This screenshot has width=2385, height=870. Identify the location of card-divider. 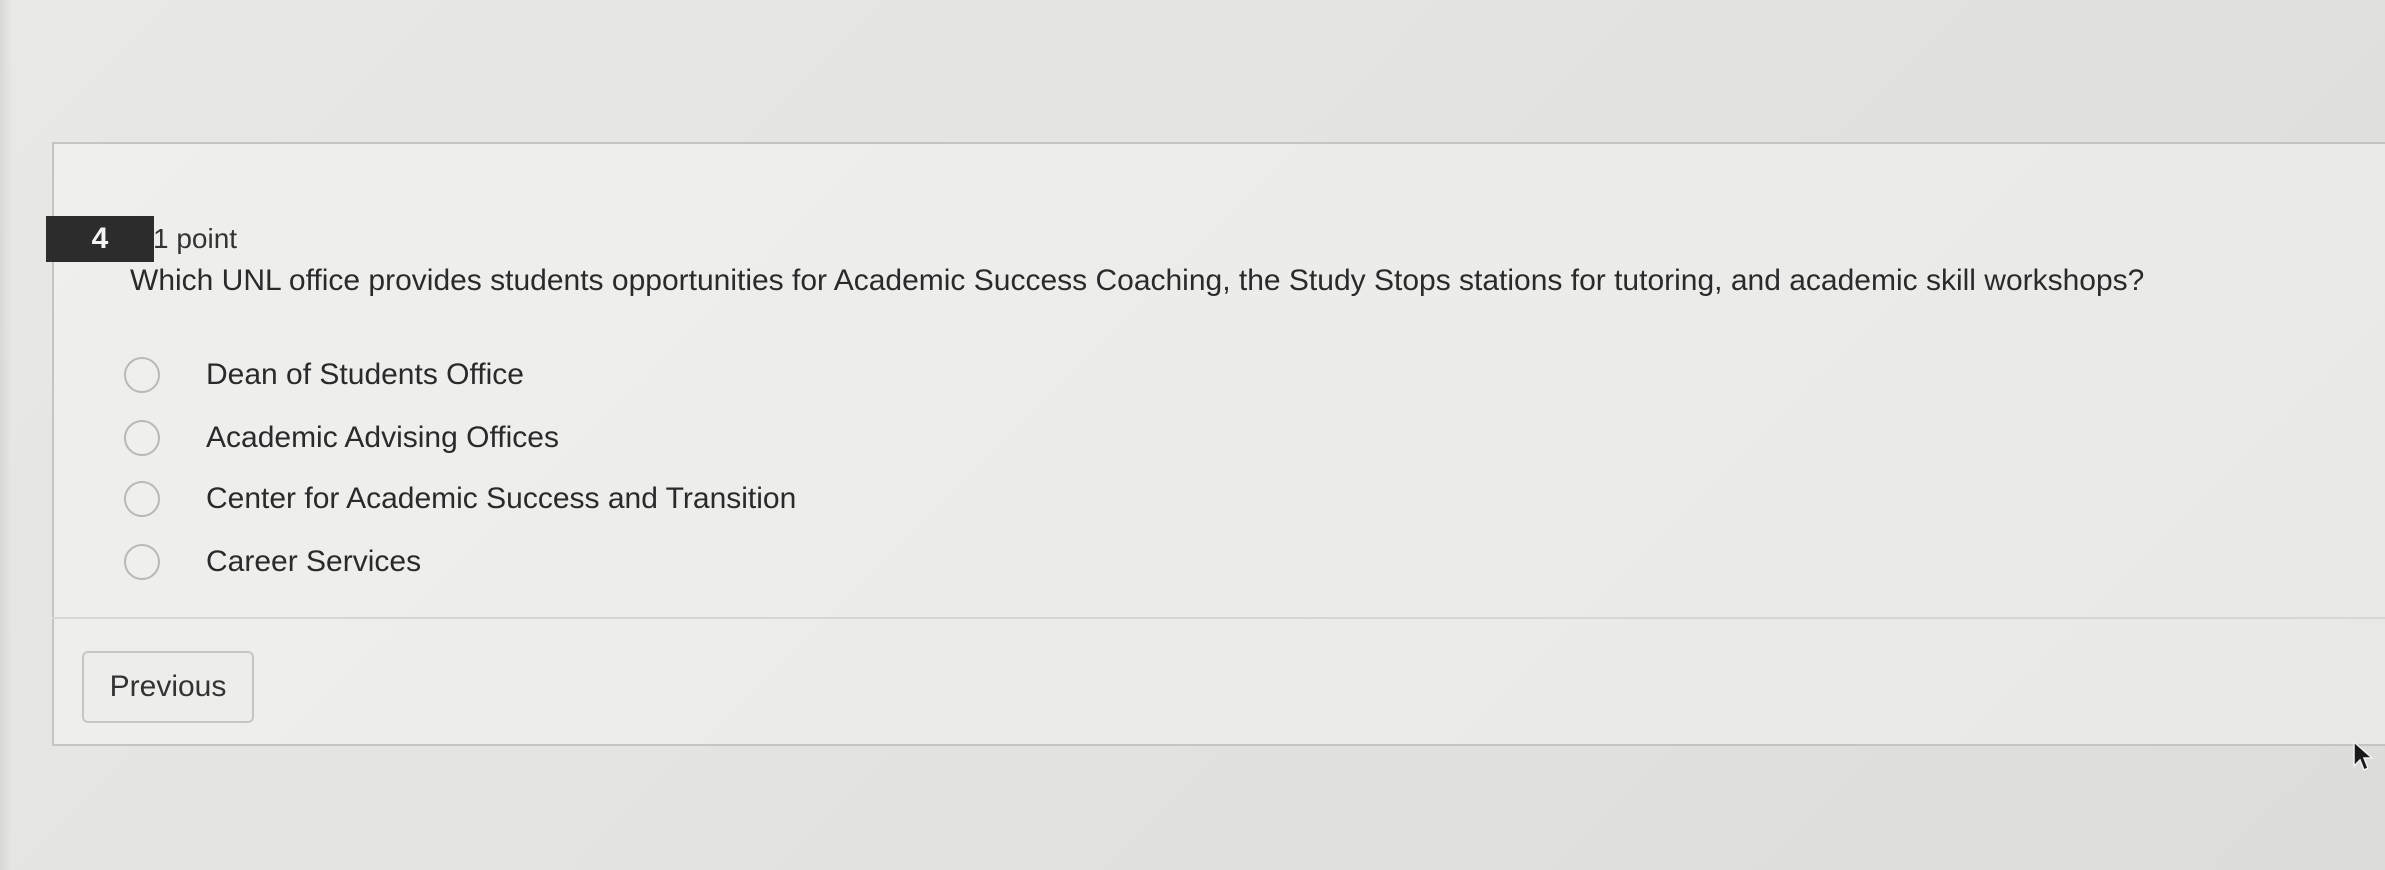
(1218, 618).